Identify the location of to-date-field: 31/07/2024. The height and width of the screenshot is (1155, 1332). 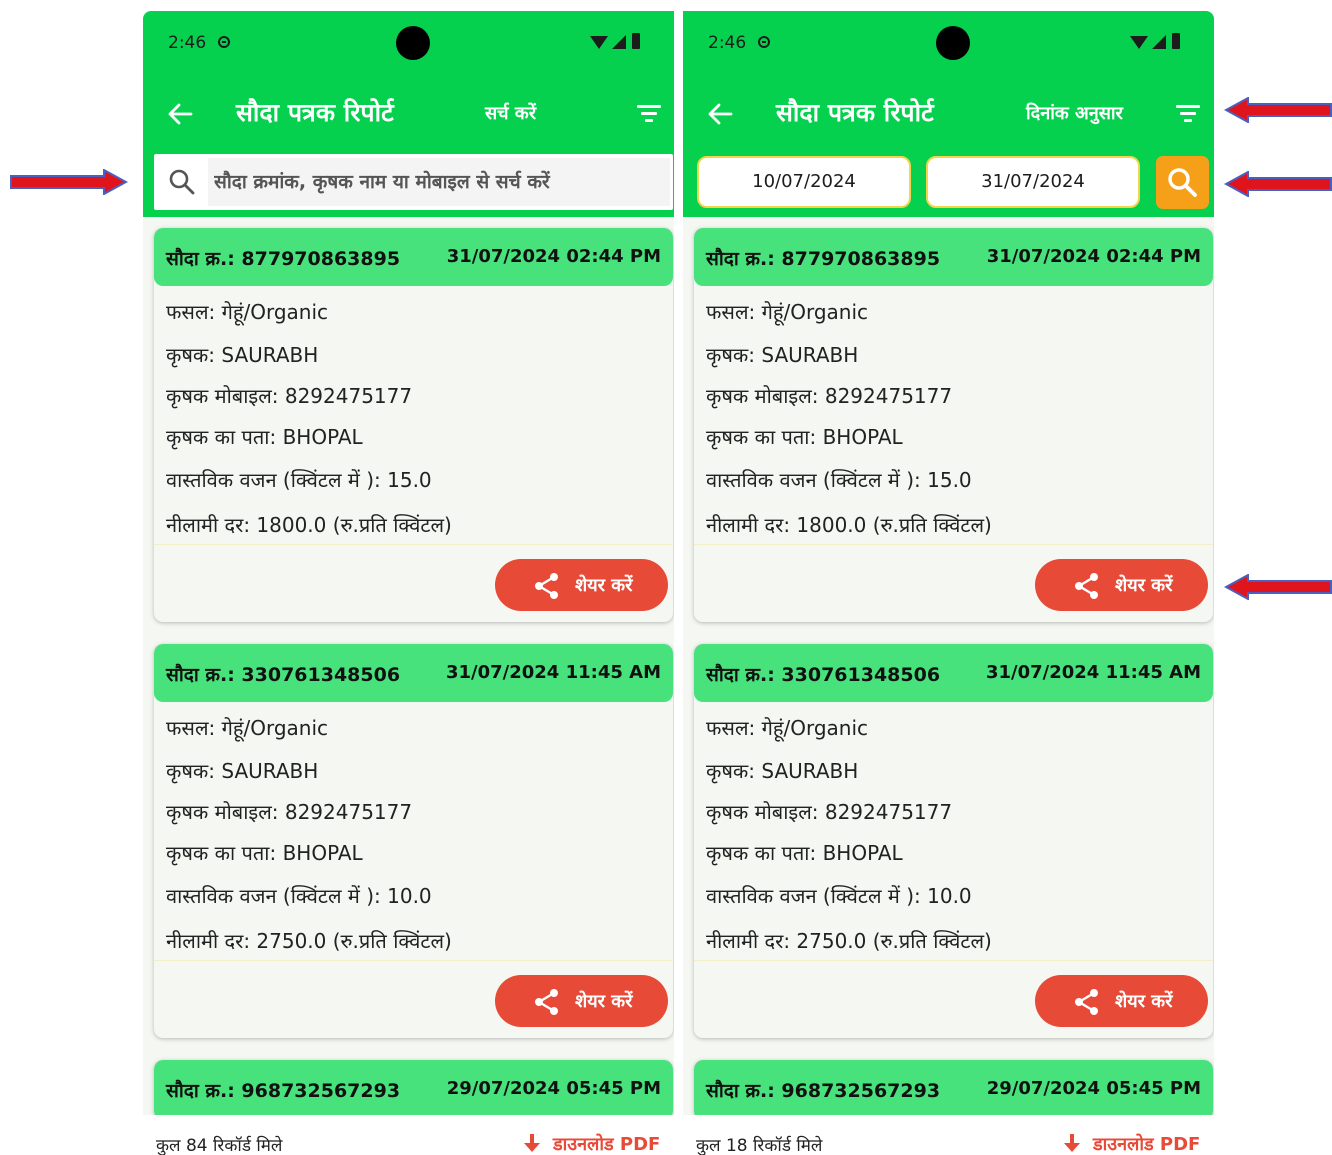
(1033, 182).